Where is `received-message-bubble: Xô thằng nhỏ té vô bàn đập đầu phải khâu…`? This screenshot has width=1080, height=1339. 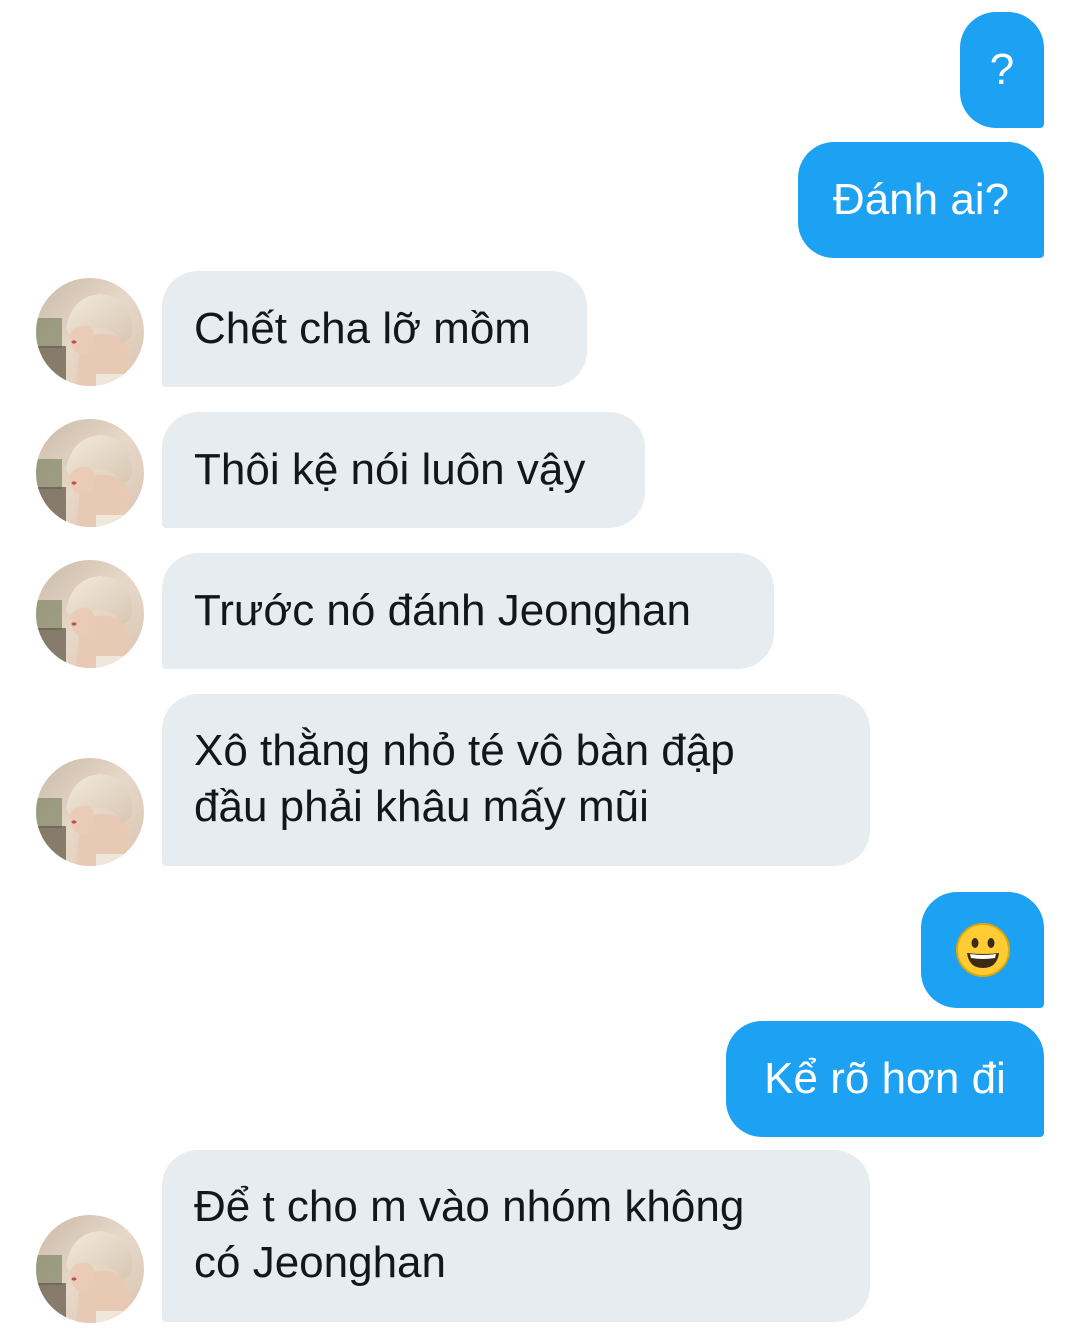
received-message-bubble: Xô thằng nhỏ té vô bàn đập đầu phải khâu… is located at coordinates (516, 780).